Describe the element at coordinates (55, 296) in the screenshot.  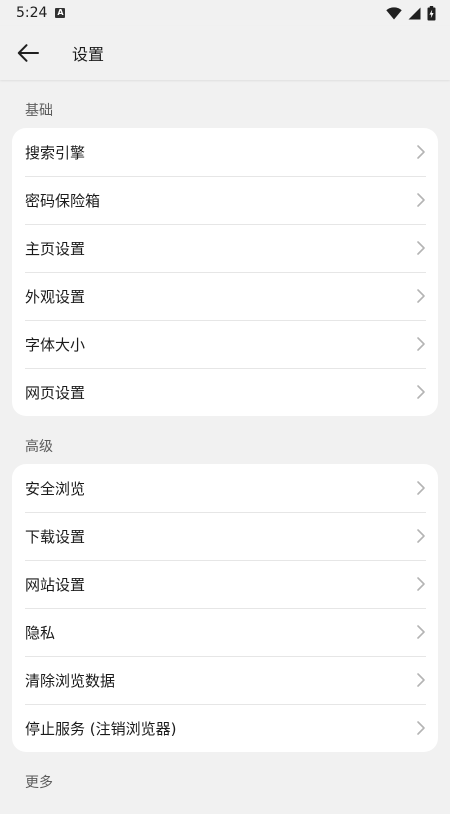
I see `settings-item-label: 外观设置` at that location.